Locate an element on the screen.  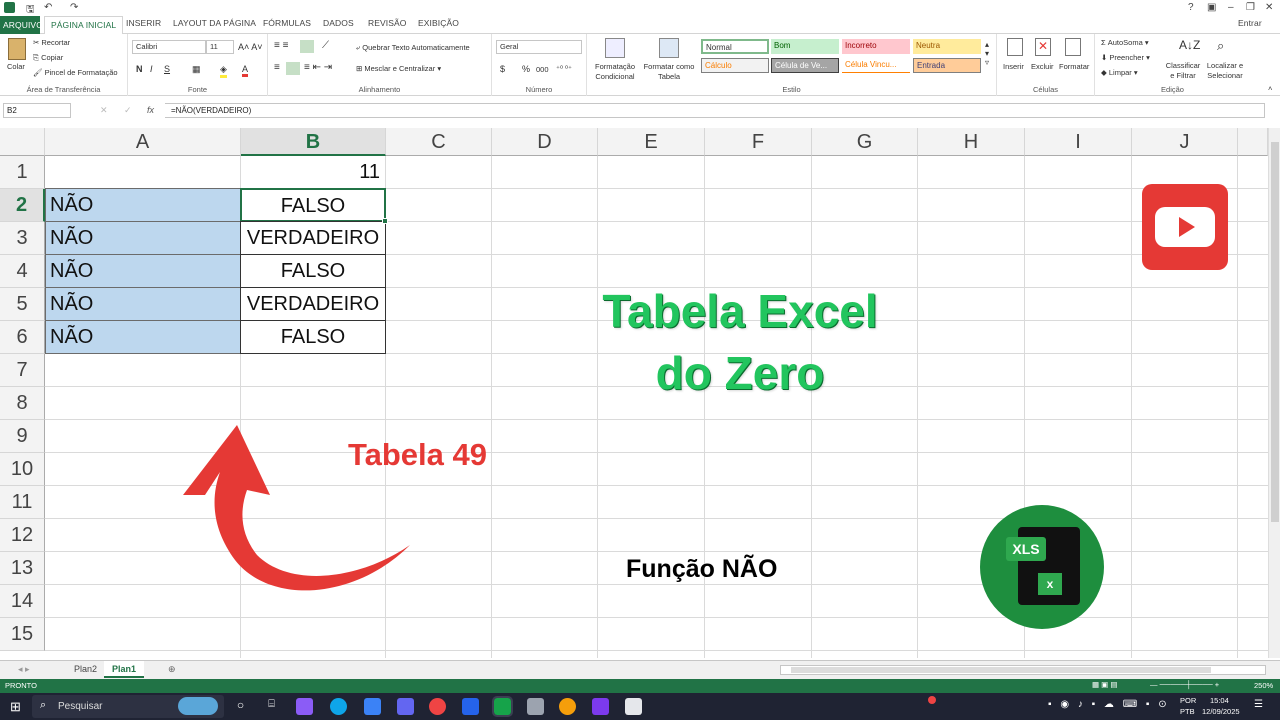
formula-input: =NÃO(VERDADEIRO) is located at coordinates (715, 110).